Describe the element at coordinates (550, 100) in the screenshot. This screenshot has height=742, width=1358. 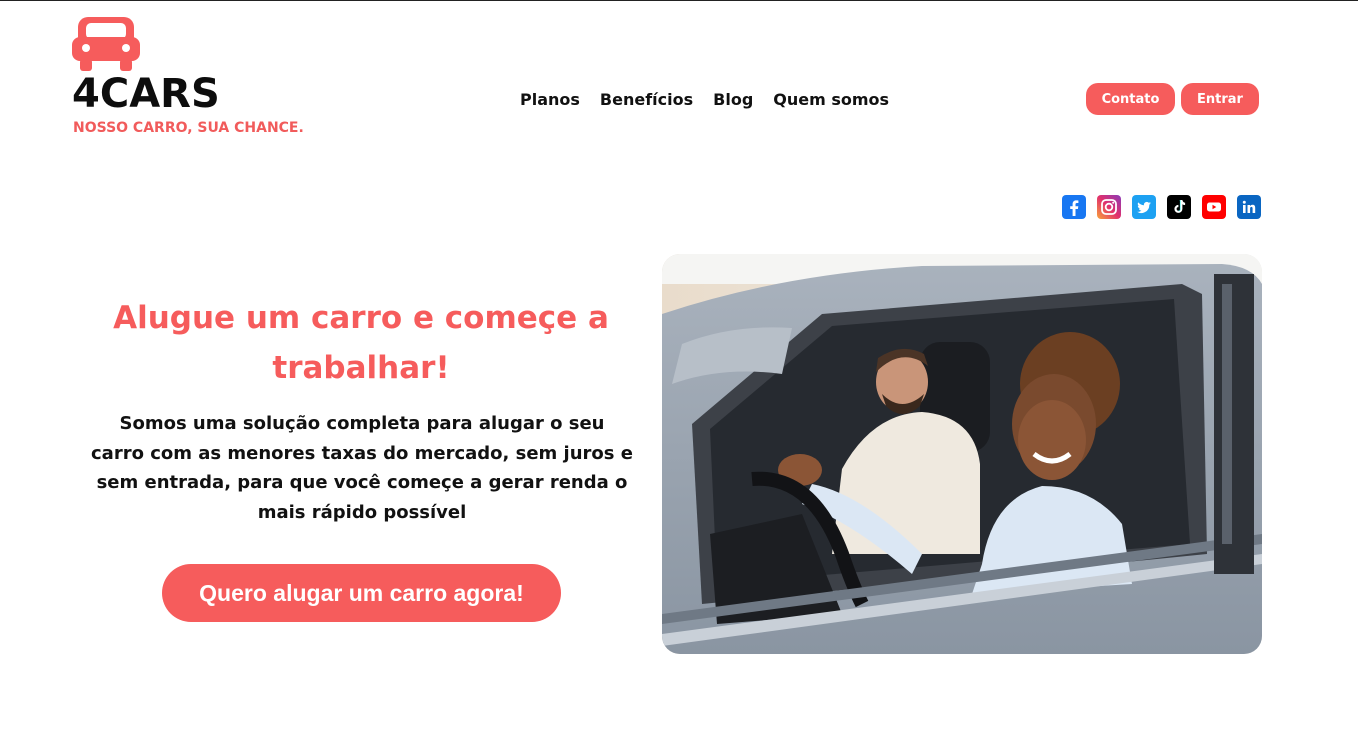
I see `nav-item-planos: Planos` at that location.